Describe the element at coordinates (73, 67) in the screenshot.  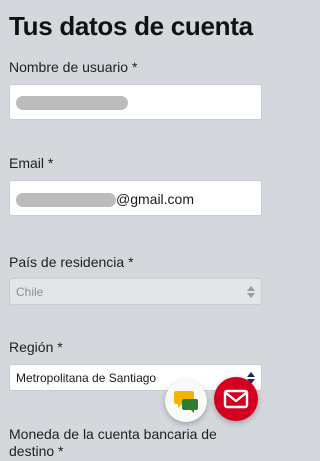
I see `username-label: Nombre de usuario *` at that location.